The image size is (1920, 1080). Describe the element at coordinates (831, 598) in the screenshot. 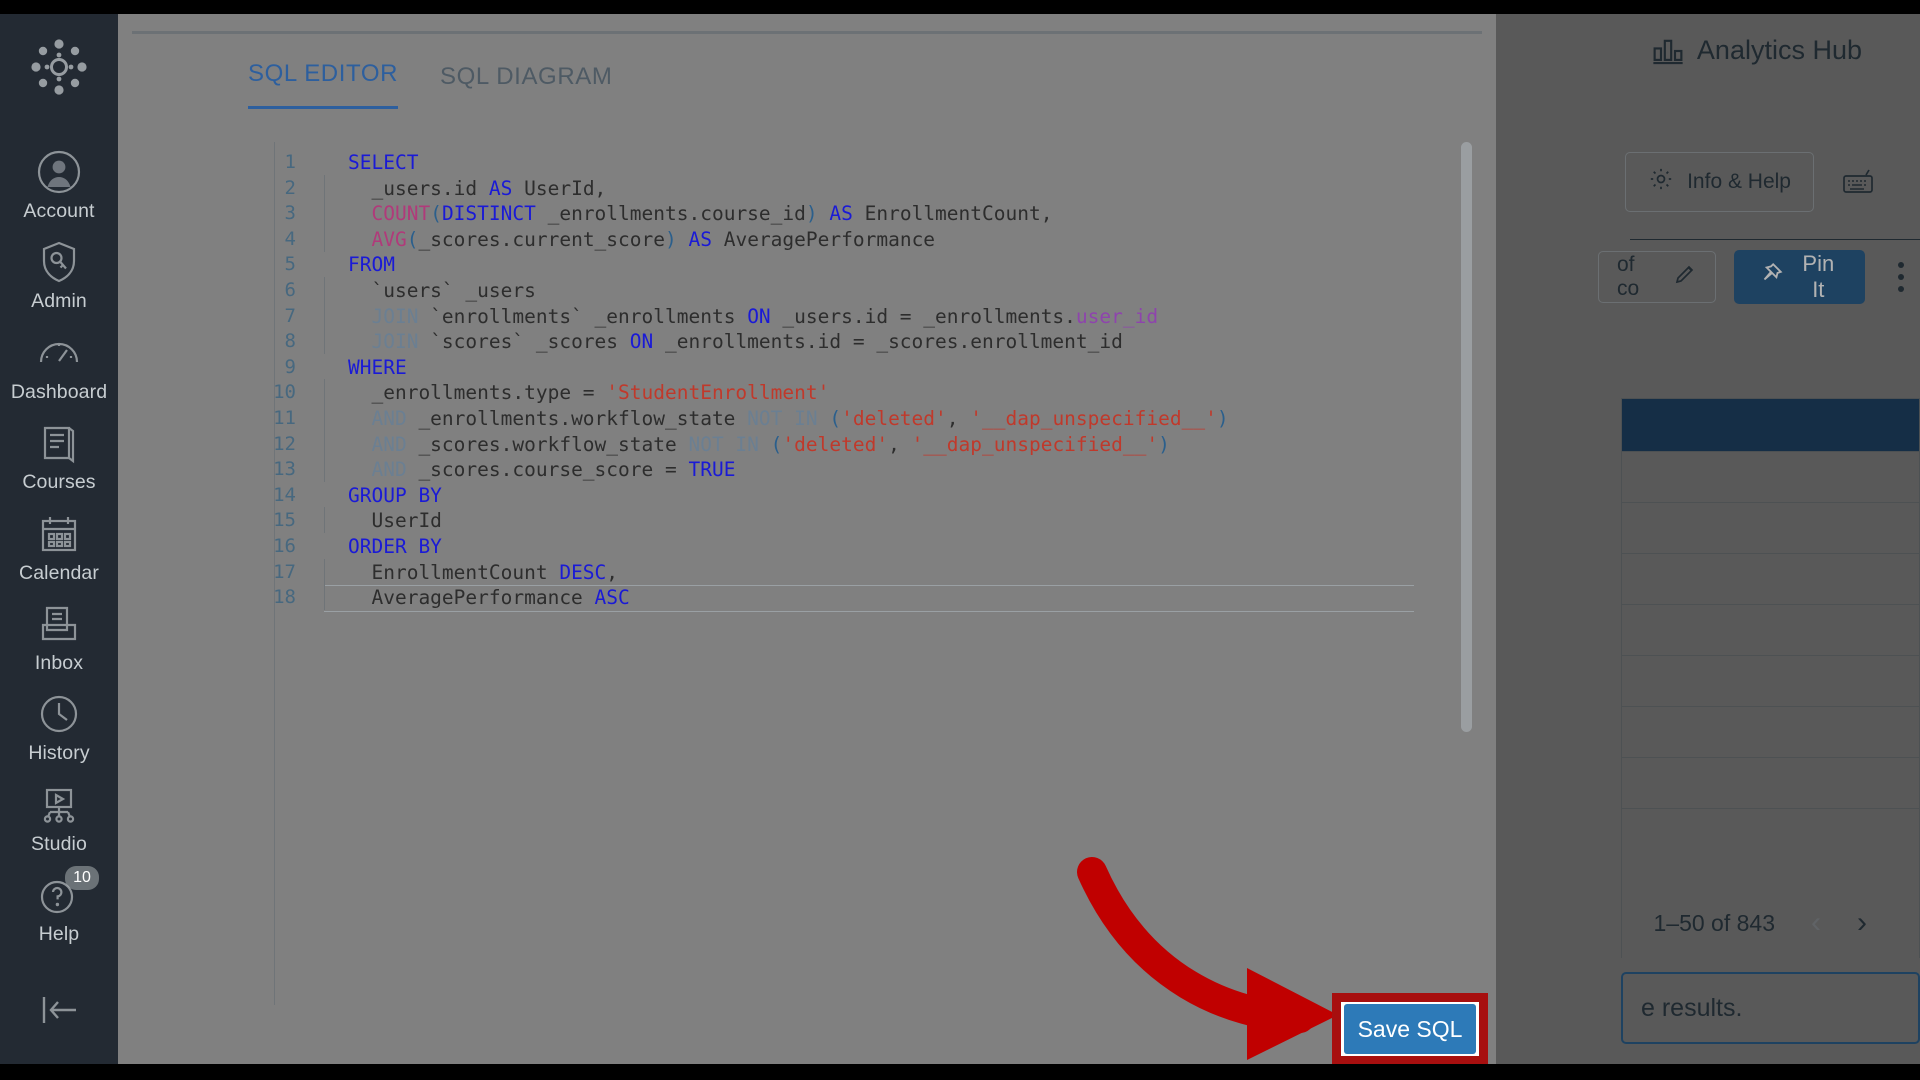

I see `code-line: 18 AveragePerformance ASC` at that location.